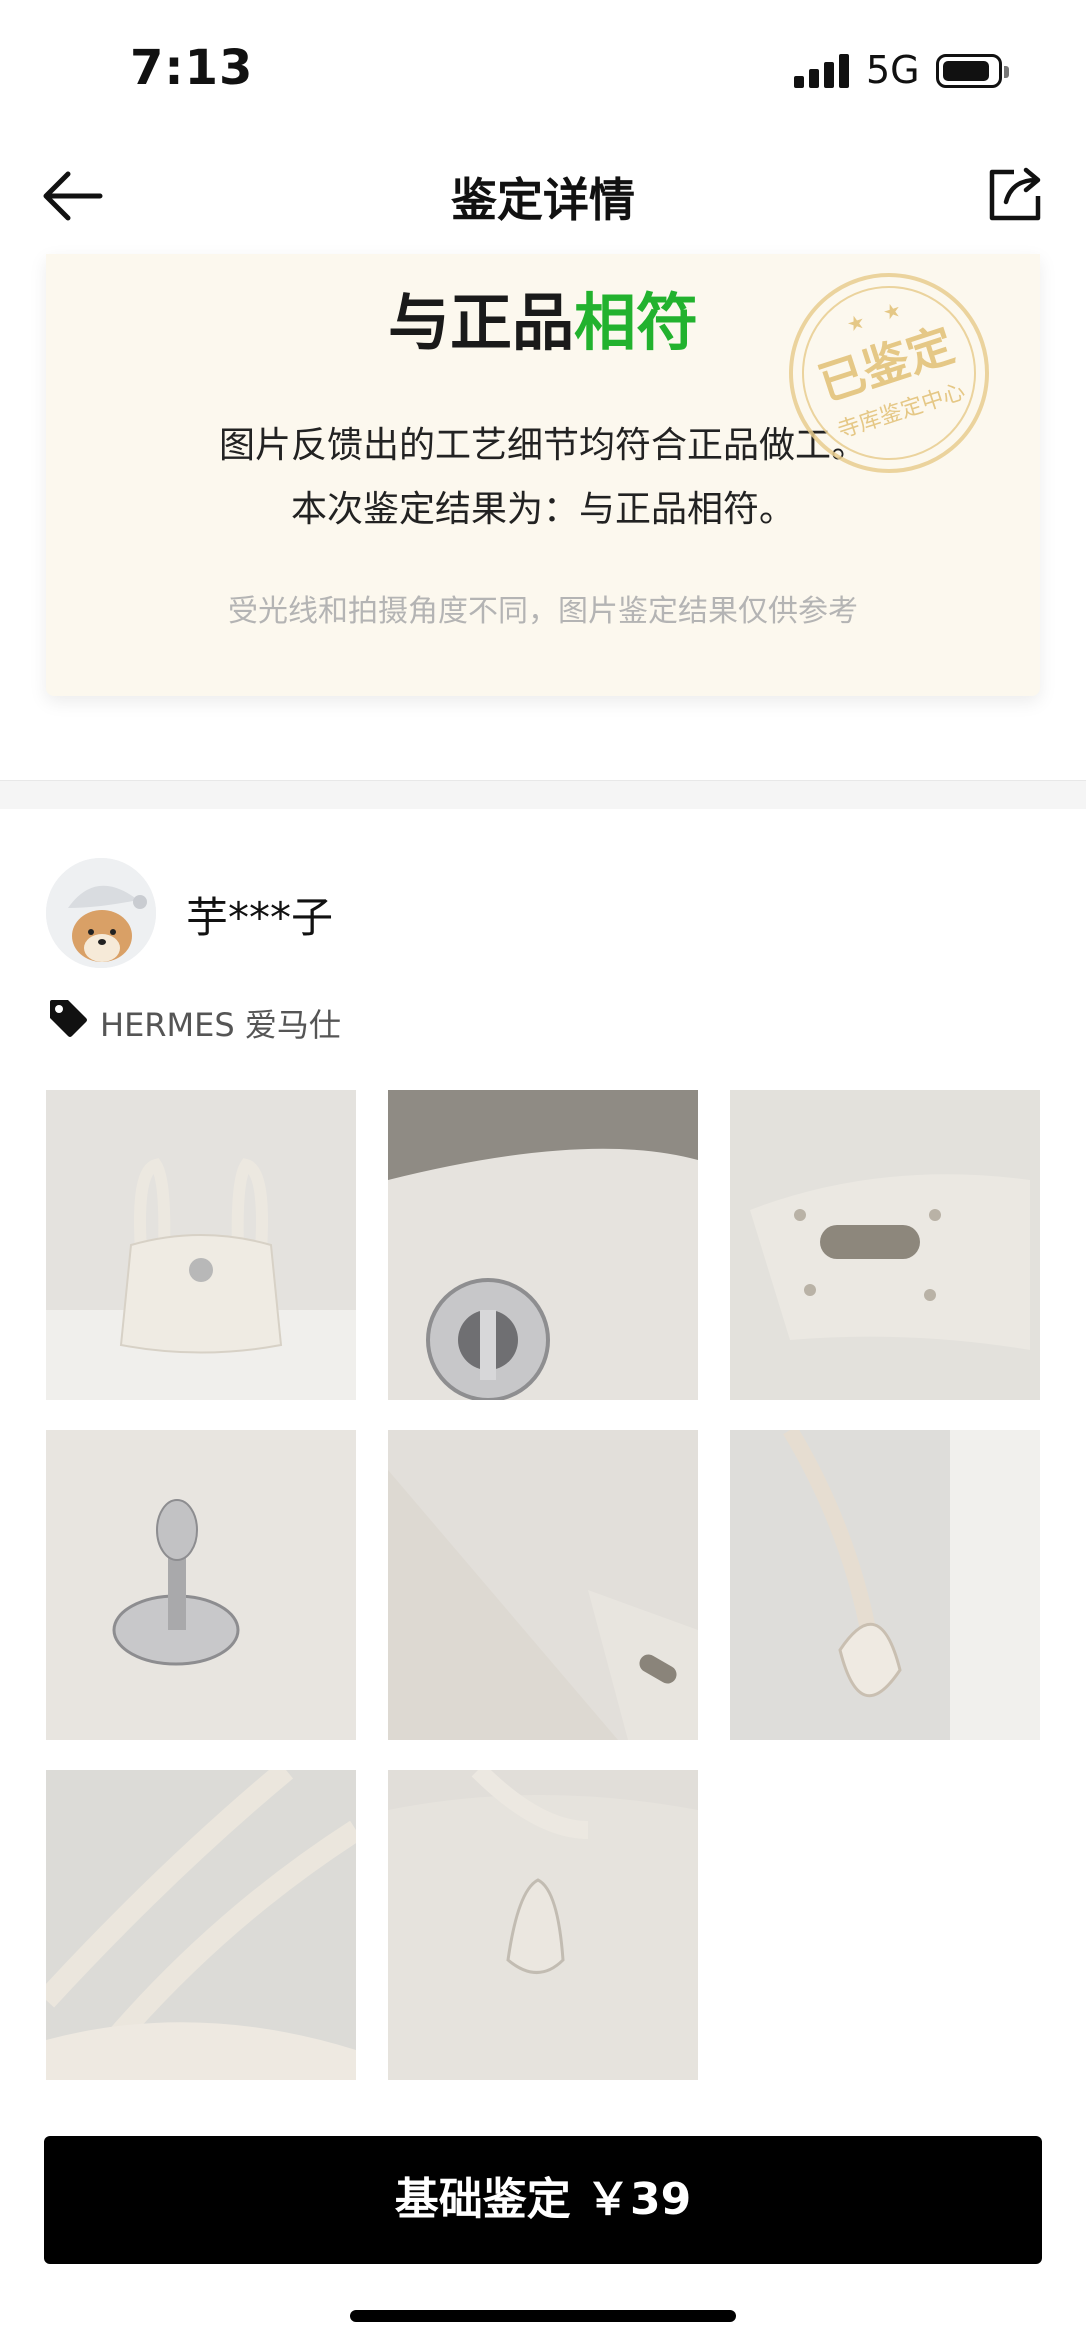 This screenshot has height=2350, width=1086. What do you see at coordinates (543, 611) in the screenshot?
I see `disclaimer-text: 受光线和拍摄角度不同，图片鉴定结果仅供参考` at bounding box center [543, 611].